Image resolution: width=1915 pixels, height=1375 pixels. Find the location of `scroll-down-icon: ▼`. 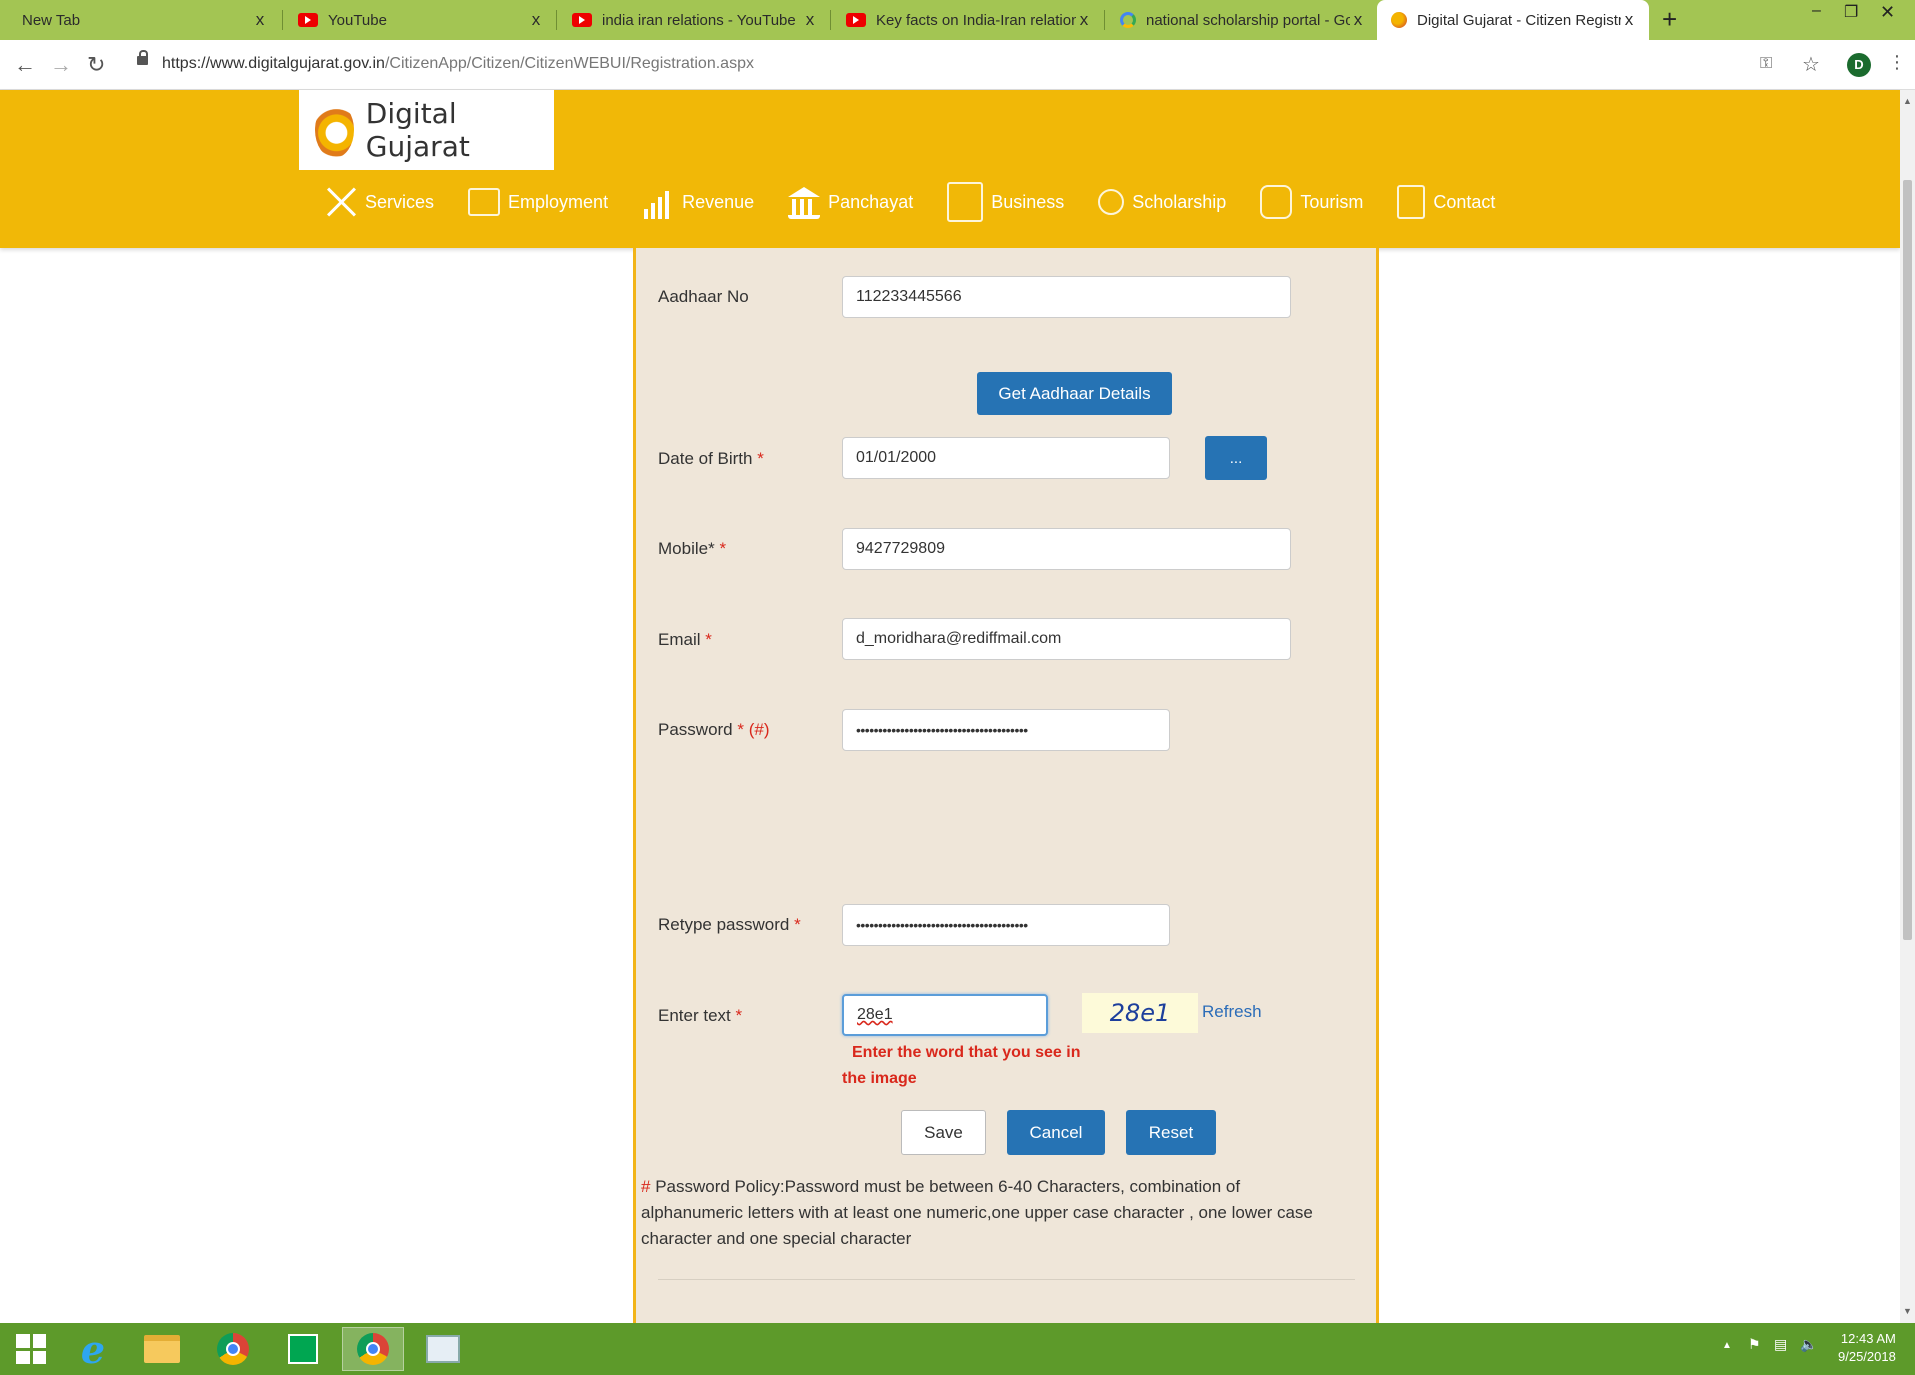

scroll-down-icon: ▼ is located at coordinates (1907, 1311).